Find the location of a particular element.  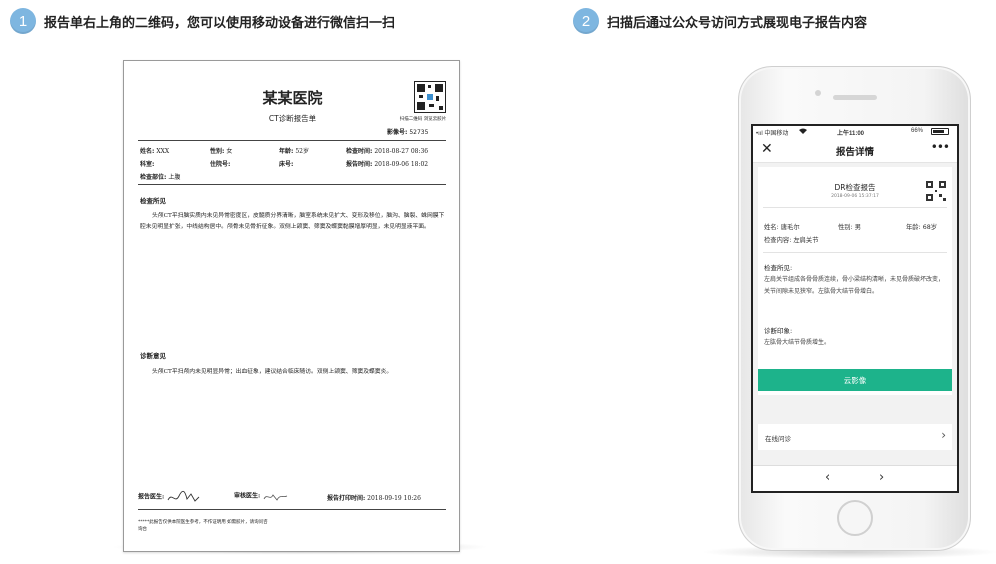

exam-time: 检查时间: 2018-08-27 08:36 is located at coordinates (387, 150).